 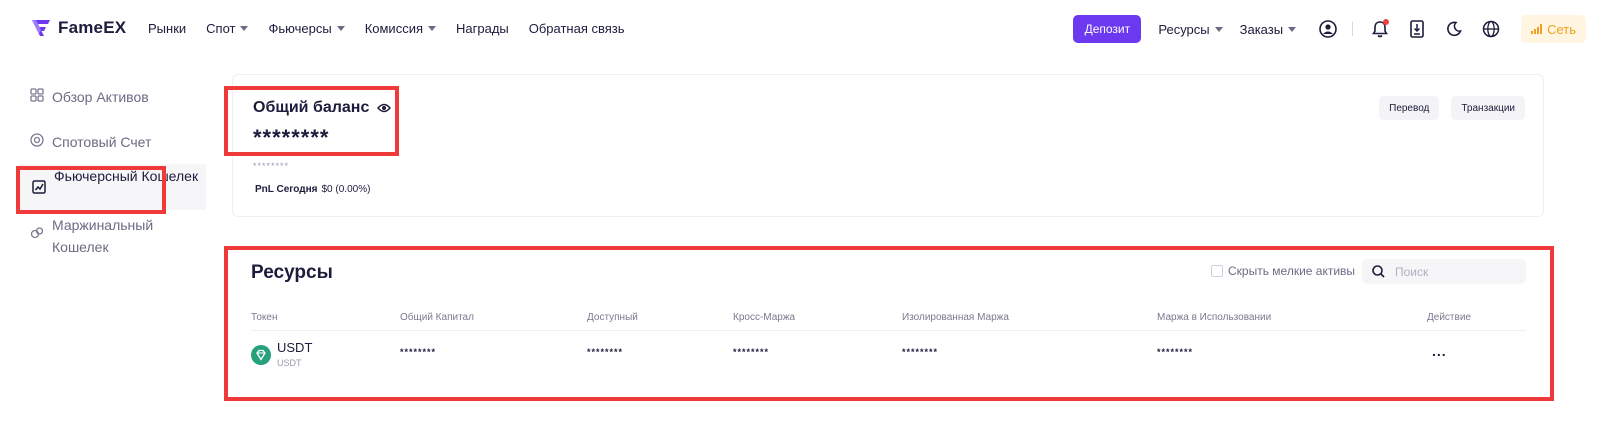 I want to click on column-header-isolated-margin: Изолированная Маржа, so click(x=955, y=317).